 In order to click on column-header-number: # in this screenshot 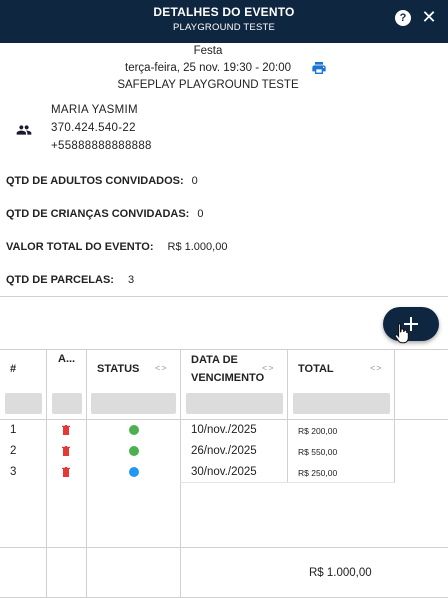, I will do `click(13, 369)`.